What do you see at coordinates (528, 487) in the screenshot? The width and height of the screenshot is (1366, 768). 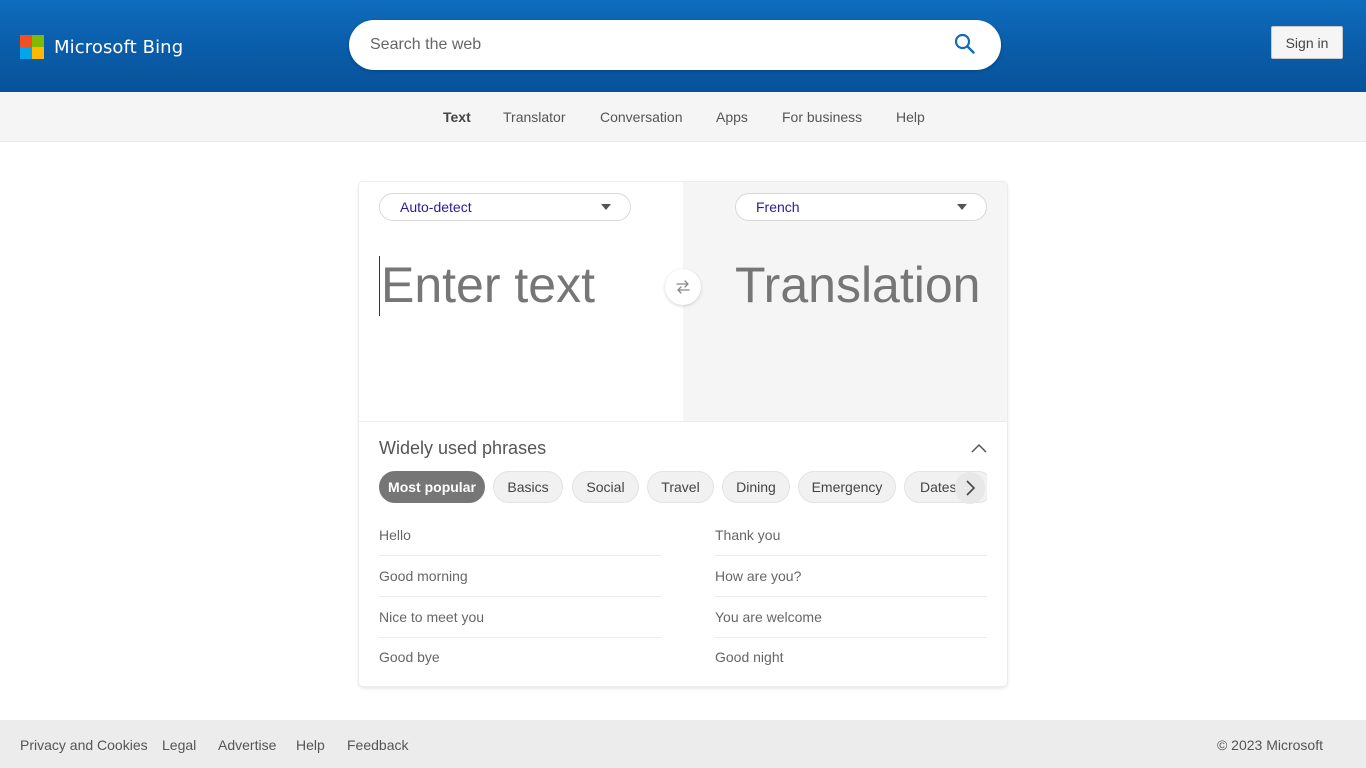 I see `category-chip-basics: Basics` at bounding box center [528, 487].